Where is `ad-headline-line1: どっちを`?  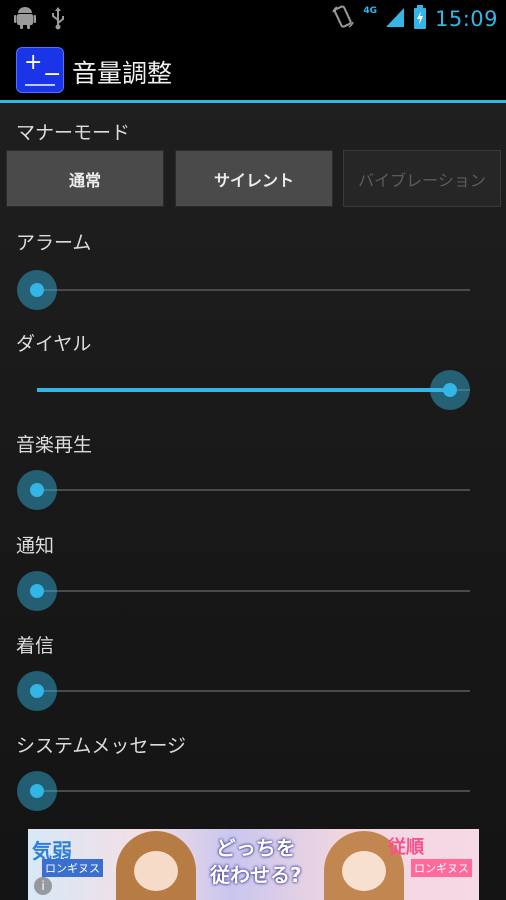
ad-headline-line1: どっちを is located at coordinates (255, 848).